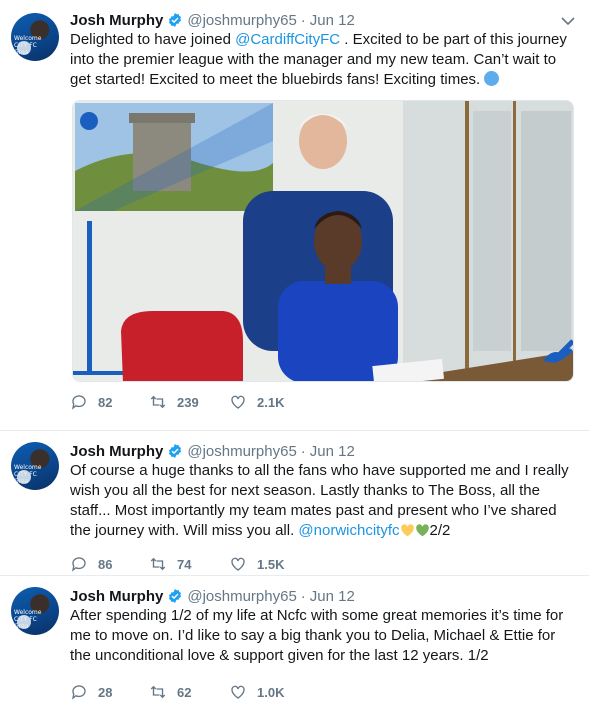 The width and height of the screenshot is (589, 716). I want to click on like-button: 1.0K, so click(268, 692).